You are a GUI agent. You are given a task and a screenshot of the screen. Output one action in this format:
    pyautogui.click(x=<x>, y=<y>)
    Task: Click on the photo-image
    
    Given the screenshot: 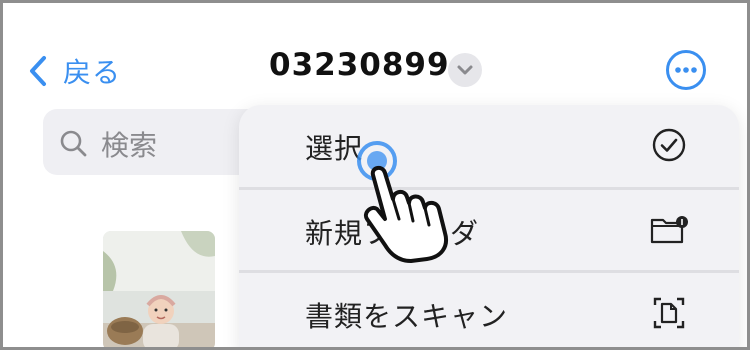 What is the action you would take?
    pyautogui.click(x=159, y=289)
    